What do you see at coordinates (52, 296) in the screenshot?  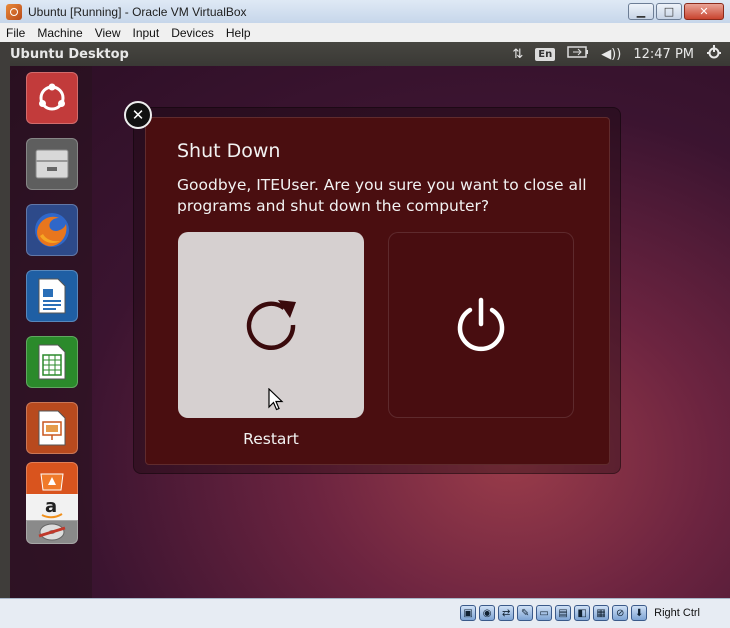 I see `launcher-libreoffice-writer-icon` at bounding box center [52, 296].